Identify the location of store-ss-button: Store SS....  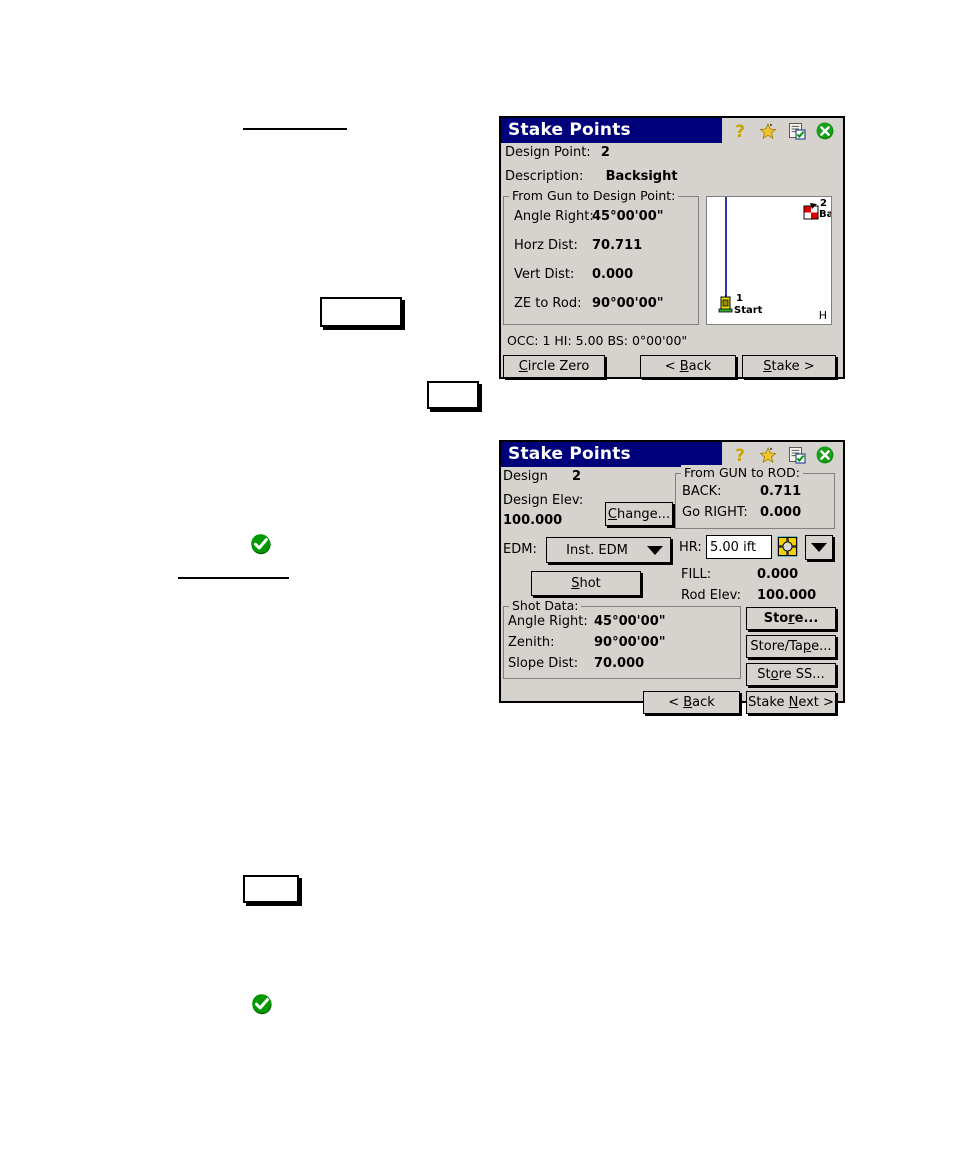
(791, 674).